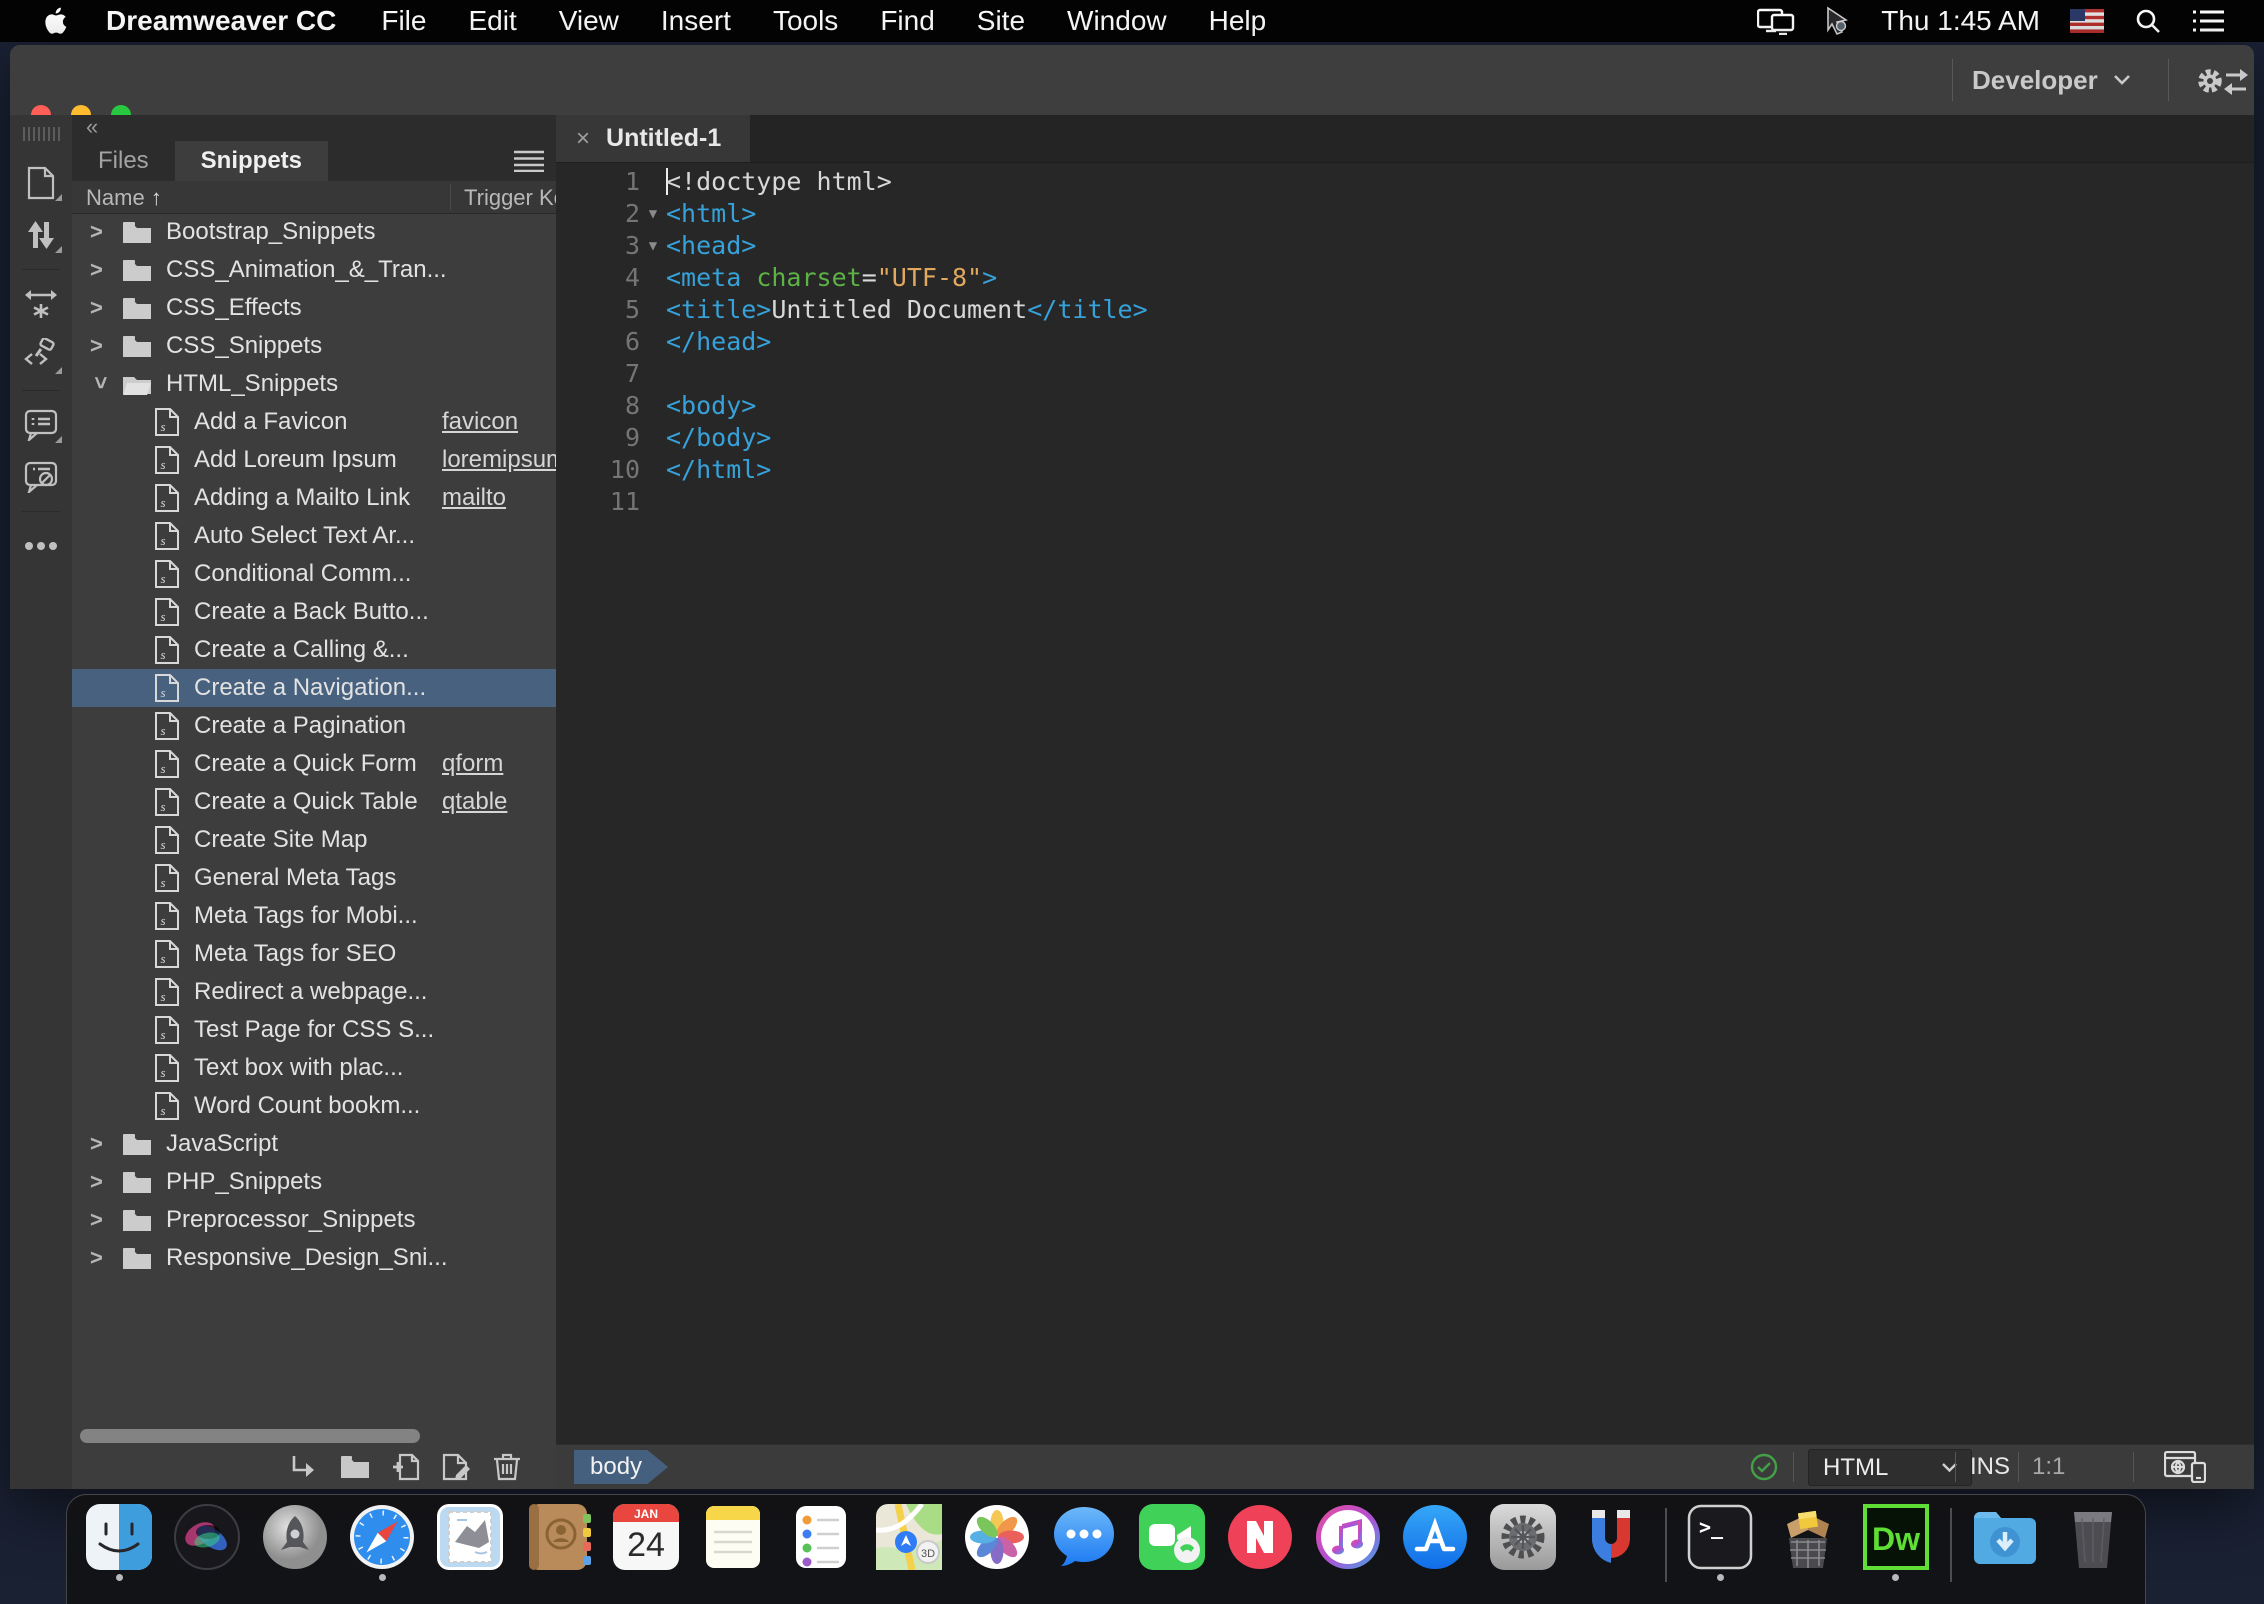  I want to click on dock-calendar-icon: JAN 24, so click(646, 1542).